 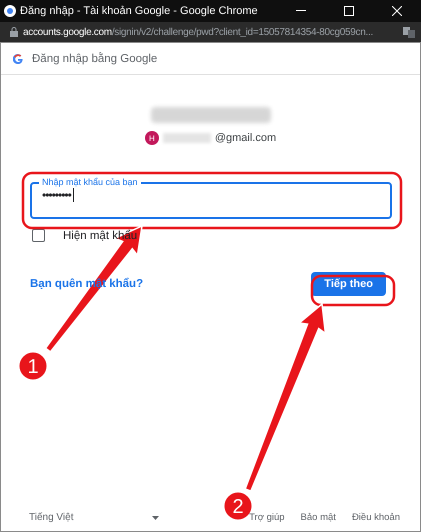 I want to click on window-title: Đăng nhập - Tài khoản Google - Google Chrome, so click(x=139, y=11).